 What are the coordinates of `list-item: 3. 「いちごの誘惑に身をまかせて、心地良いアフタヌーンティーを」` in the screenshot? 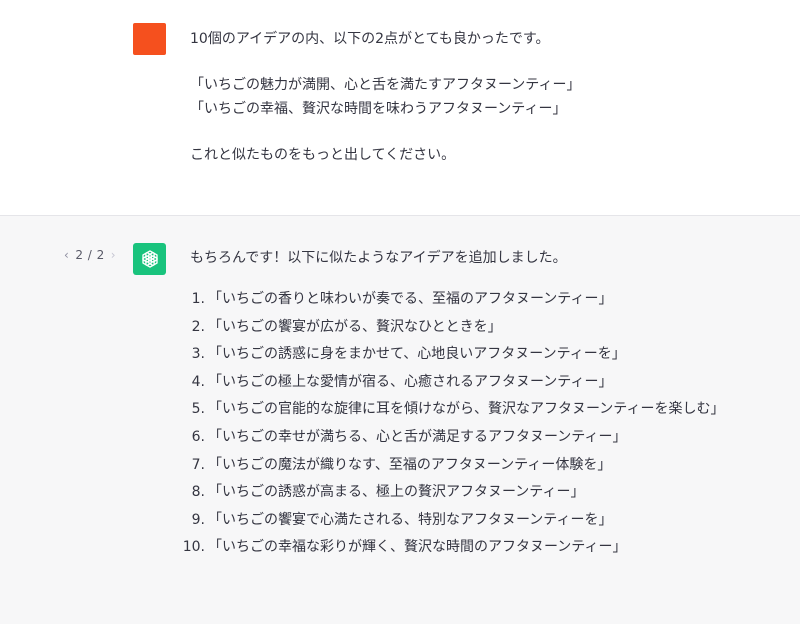 It's located at (457, 355).